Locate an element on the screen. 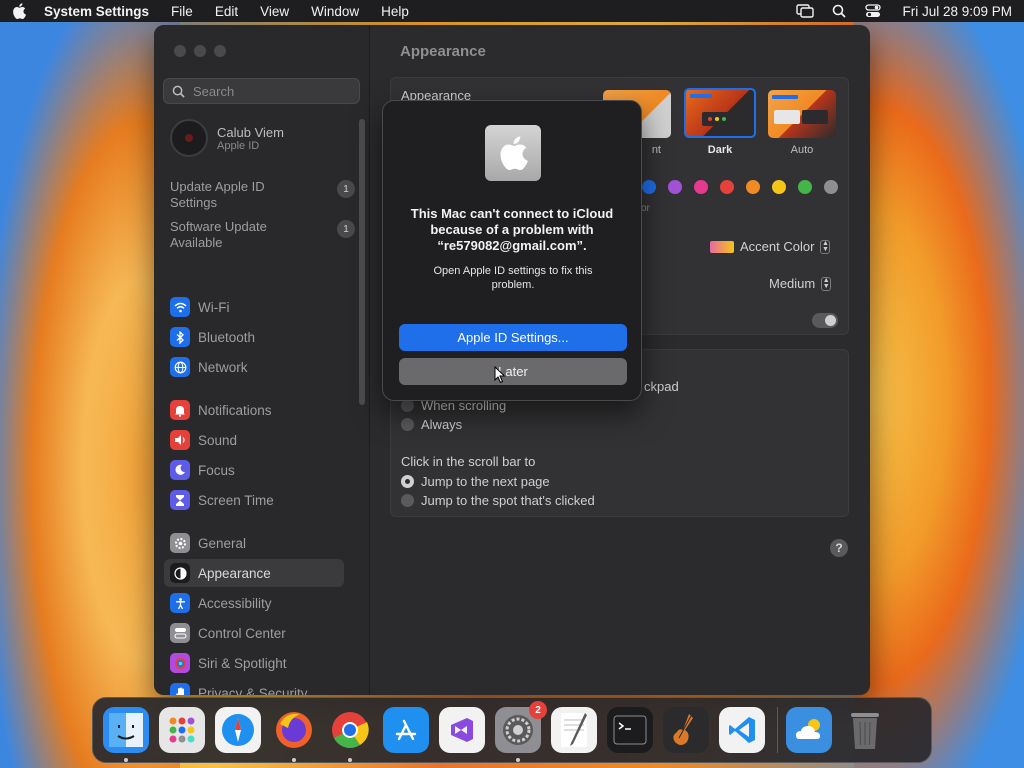 Image resolution: width=1024 pixels, height=768 pixels. sidebar-item-label: Siri & Spotlight is located at coordinates (242, 663).